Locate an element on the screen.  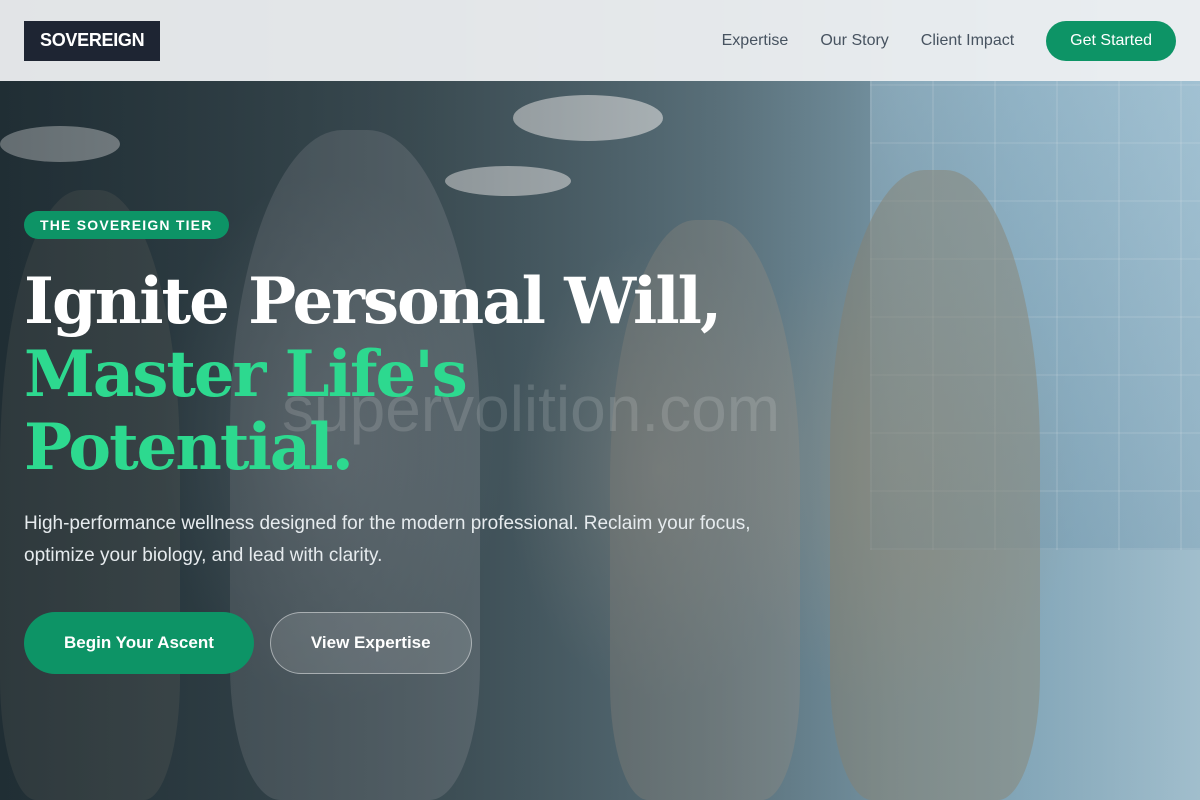
headline-line-3: Potential. is located at coordinates (189, 447).